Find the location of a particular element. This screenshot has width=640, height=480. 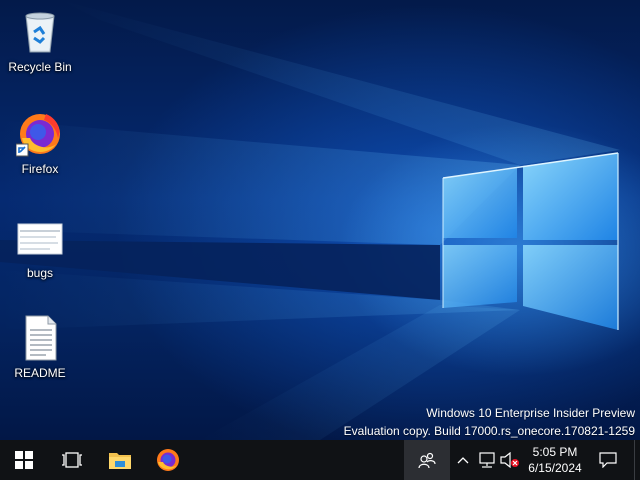

text-document-icon is located at coordinates (40, 338).